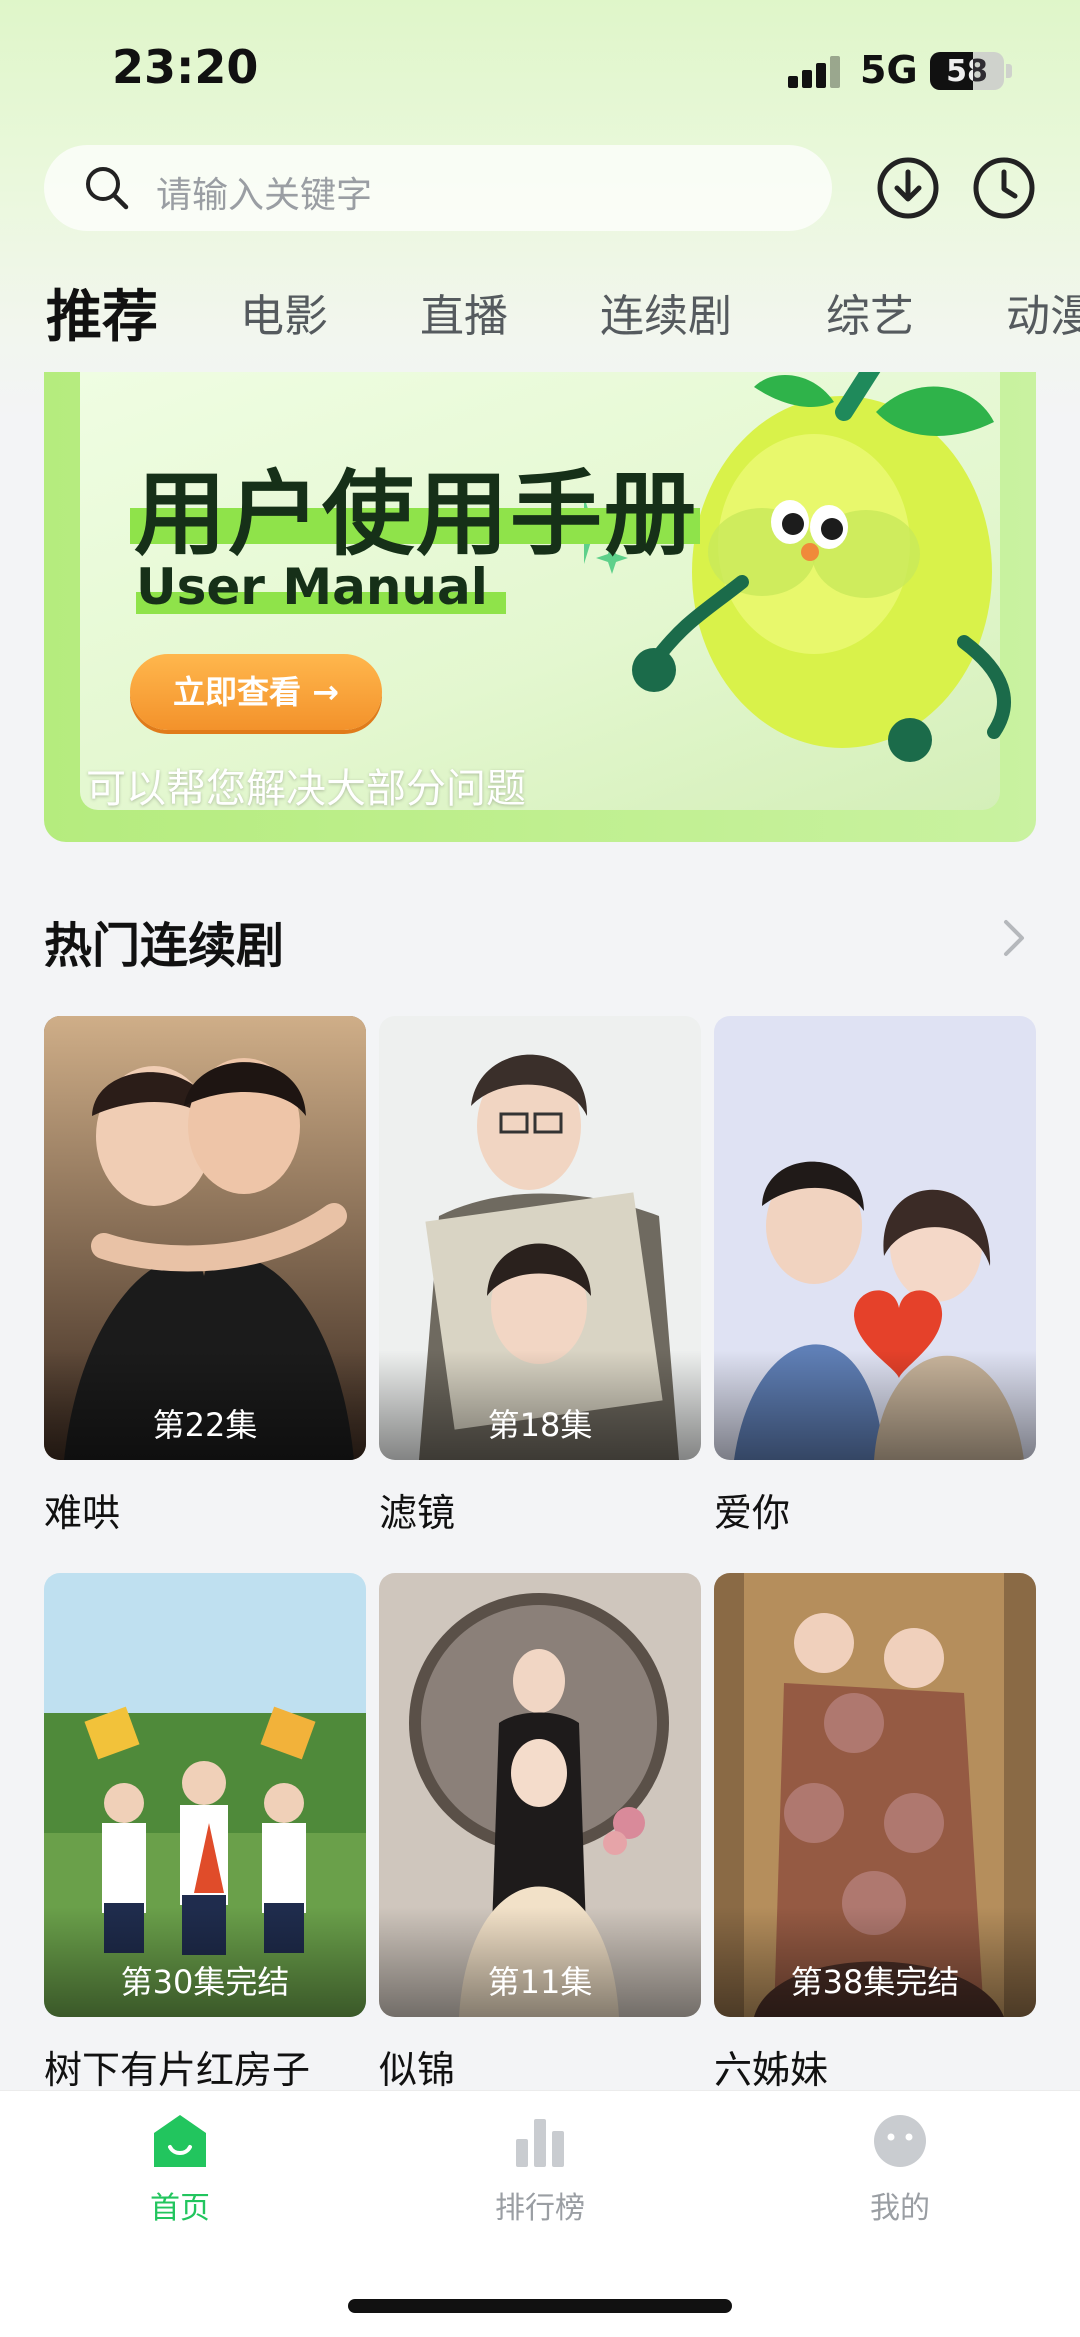 The width and height of the screenshot is (1080, 2337). I want to click on battery-tip, so click(1009, 71).